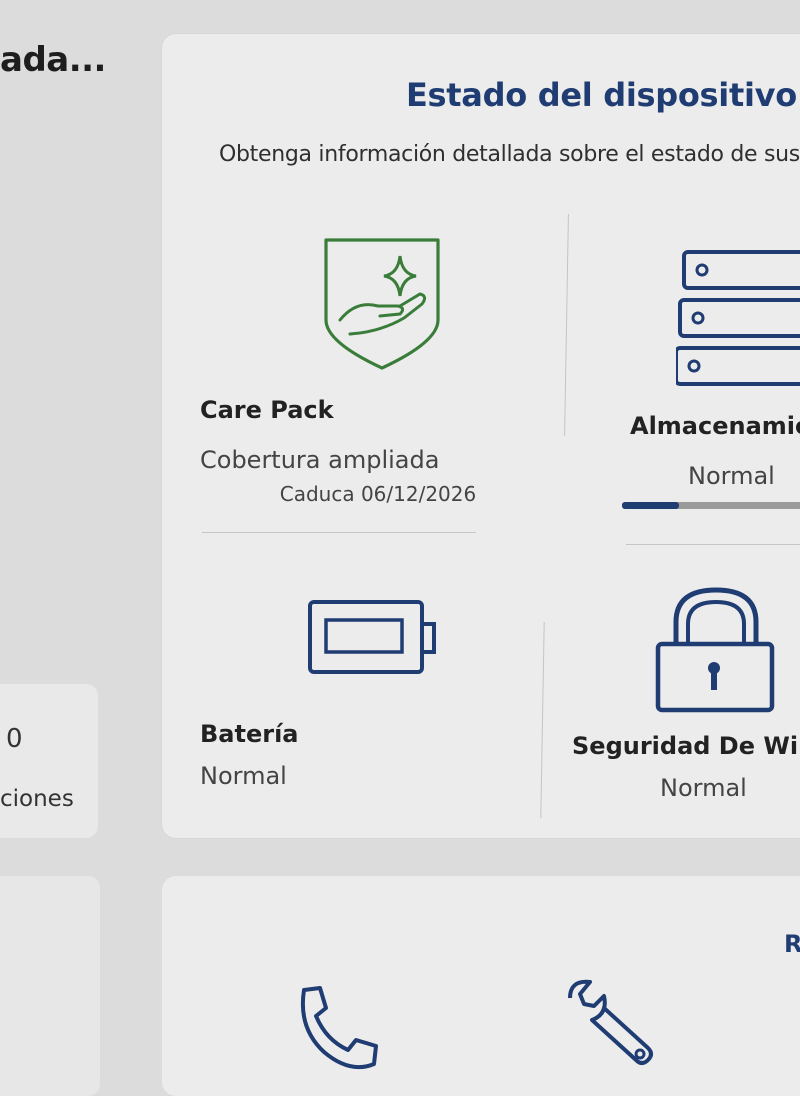  What do you see at coordinates (14, 739) in the screenshot?
I see `left-card-value: 0` at bounding box center [14, 739].